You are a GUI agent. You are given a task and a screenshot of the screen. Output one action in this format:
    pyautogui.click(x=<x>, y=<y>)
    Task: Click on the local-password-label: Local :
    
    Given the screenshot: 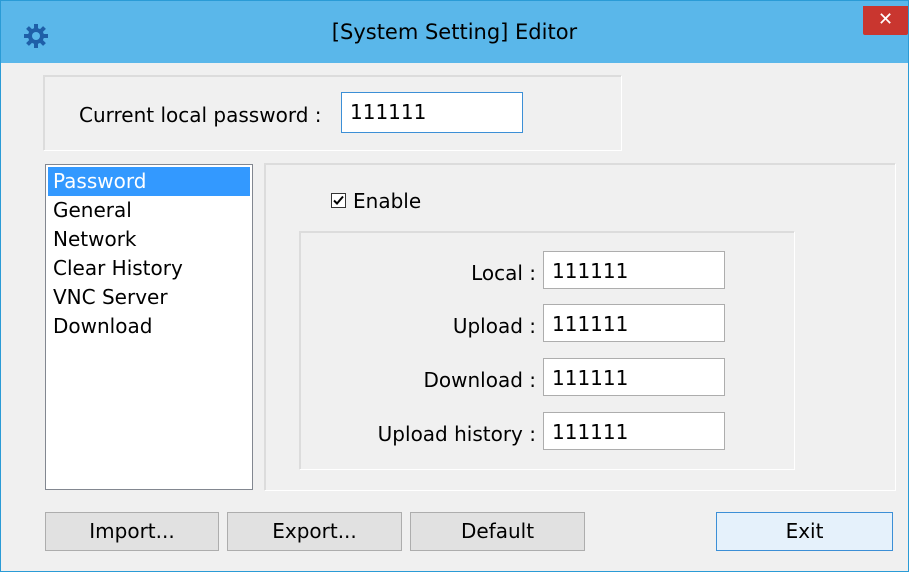 What is the action you would take?
    pyautogui.click(x=503, y=273)
    